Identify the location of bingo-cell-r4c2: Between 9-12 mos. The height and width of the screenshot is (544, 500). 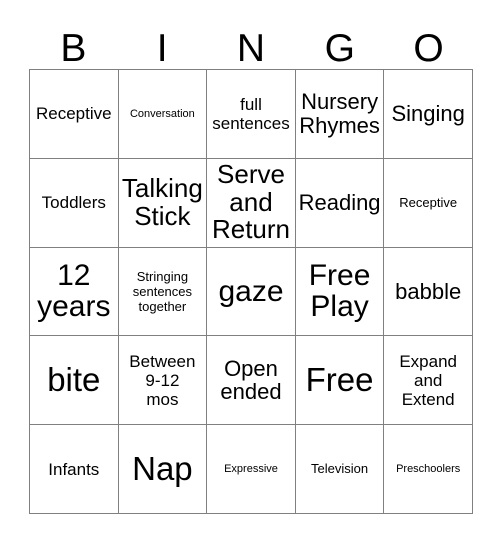
(163, 381).